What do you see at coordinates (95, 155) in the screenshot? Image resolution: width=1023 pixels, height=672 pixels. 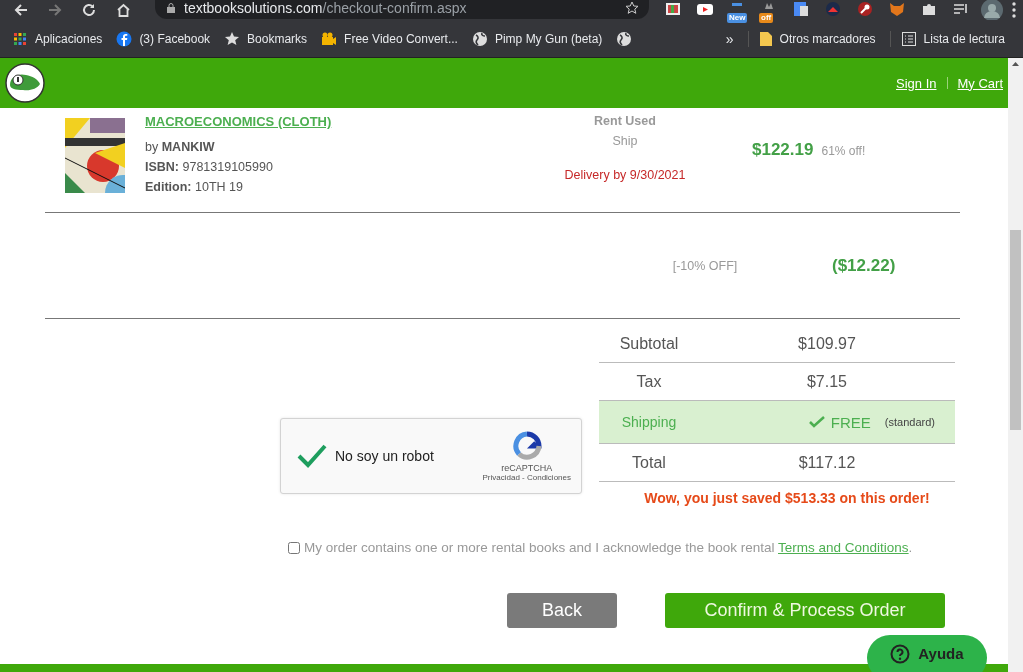 I see `book-cover-icon` at bounding box center [95, 155].